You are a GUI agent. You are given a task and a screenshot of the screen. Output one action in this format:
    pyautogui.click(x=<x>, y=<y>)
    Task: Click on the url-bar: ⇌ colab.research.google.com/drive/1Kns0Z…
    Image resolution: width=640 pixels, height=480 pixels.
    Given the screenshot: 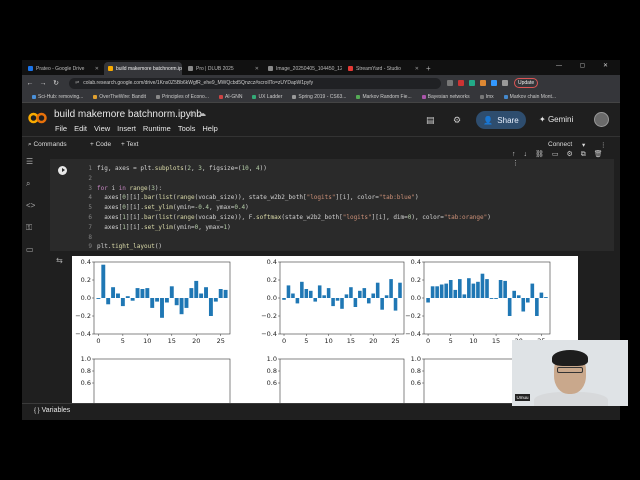 What is the action you would take?
    pyautogui.click(x=255, y=83)
    